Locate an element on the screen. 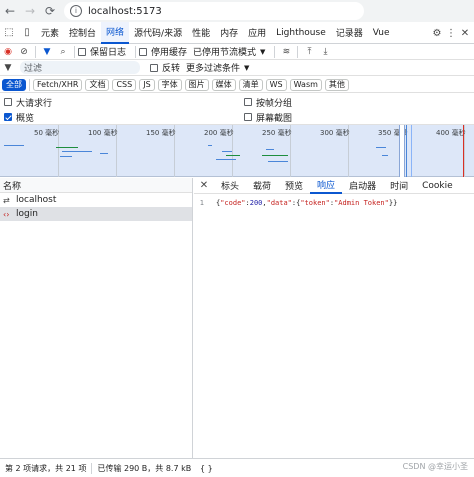 The height and width of the screenshot is (477, 474). chip-manifest: 清单 is located at coordinates (250, 84).